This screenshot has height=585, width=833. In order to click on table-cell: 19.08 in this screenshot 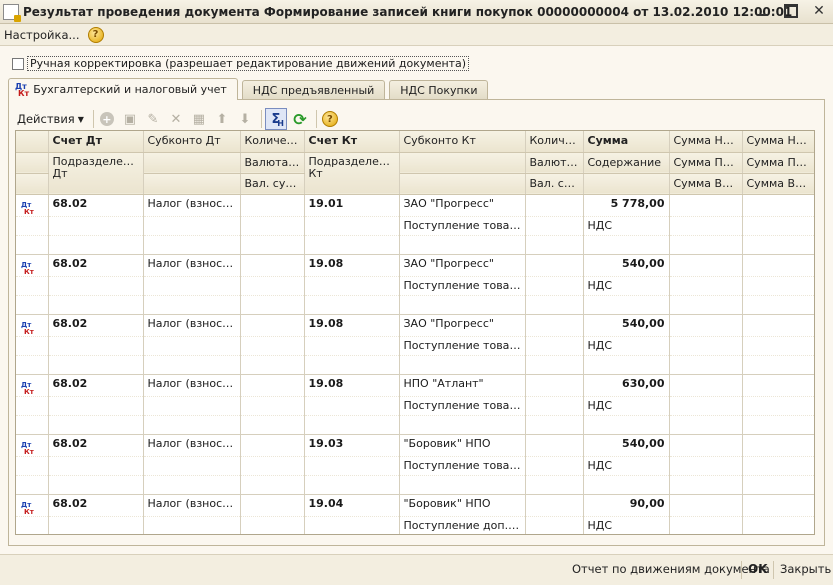, I will do `click(352, 264)`.